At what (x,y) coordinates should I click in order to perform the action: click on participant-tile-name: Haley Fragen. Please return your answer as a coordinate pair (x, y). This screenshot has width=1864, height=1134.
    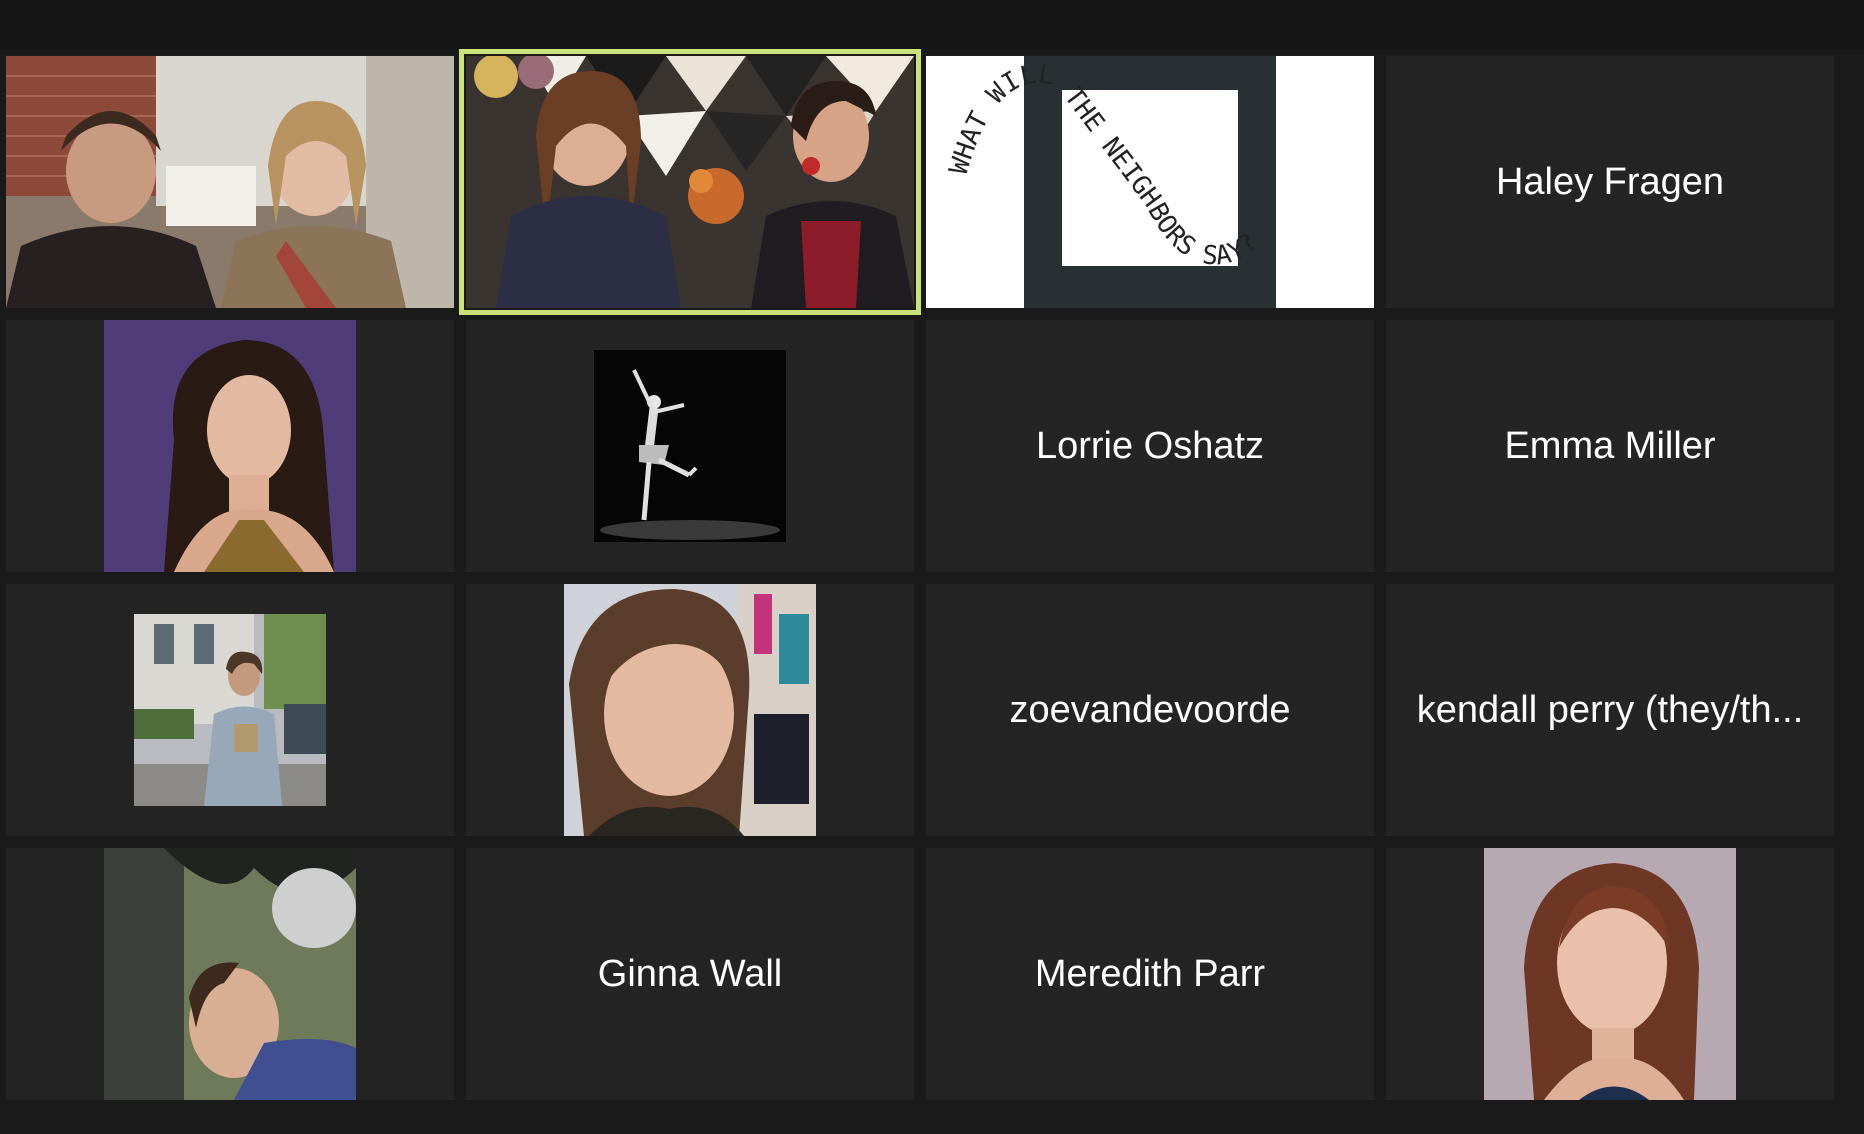
    Looking at the image, I should click on (1610, 182).